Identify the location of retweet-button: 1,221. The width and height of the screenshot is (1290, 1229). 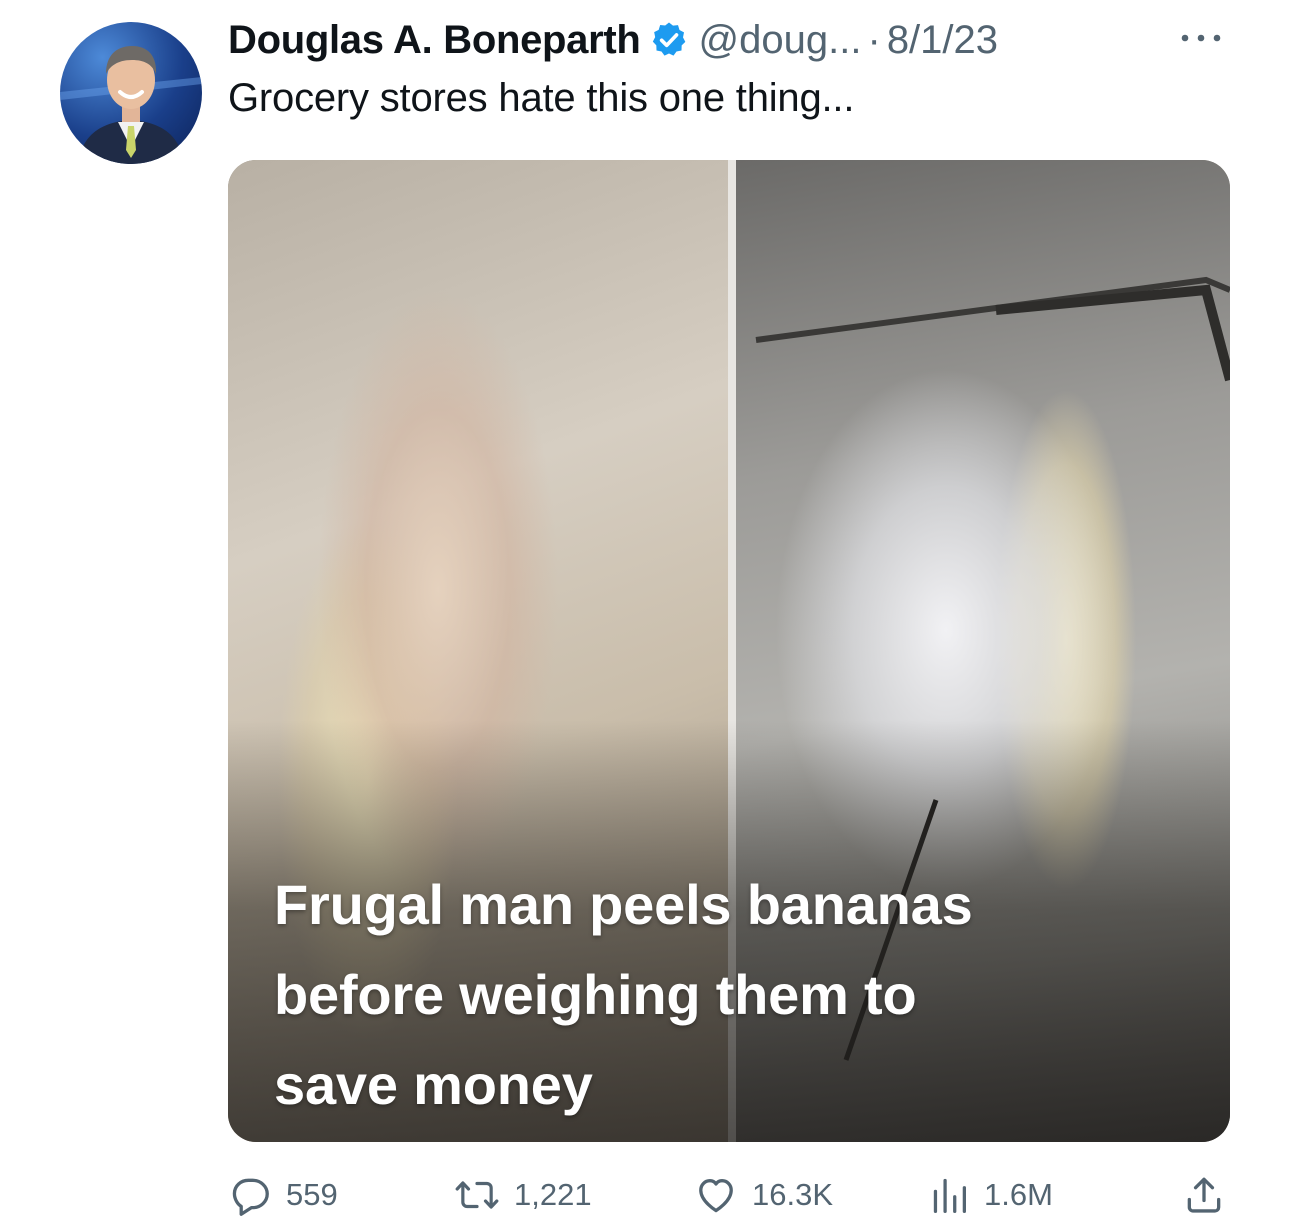
(523, 1195).